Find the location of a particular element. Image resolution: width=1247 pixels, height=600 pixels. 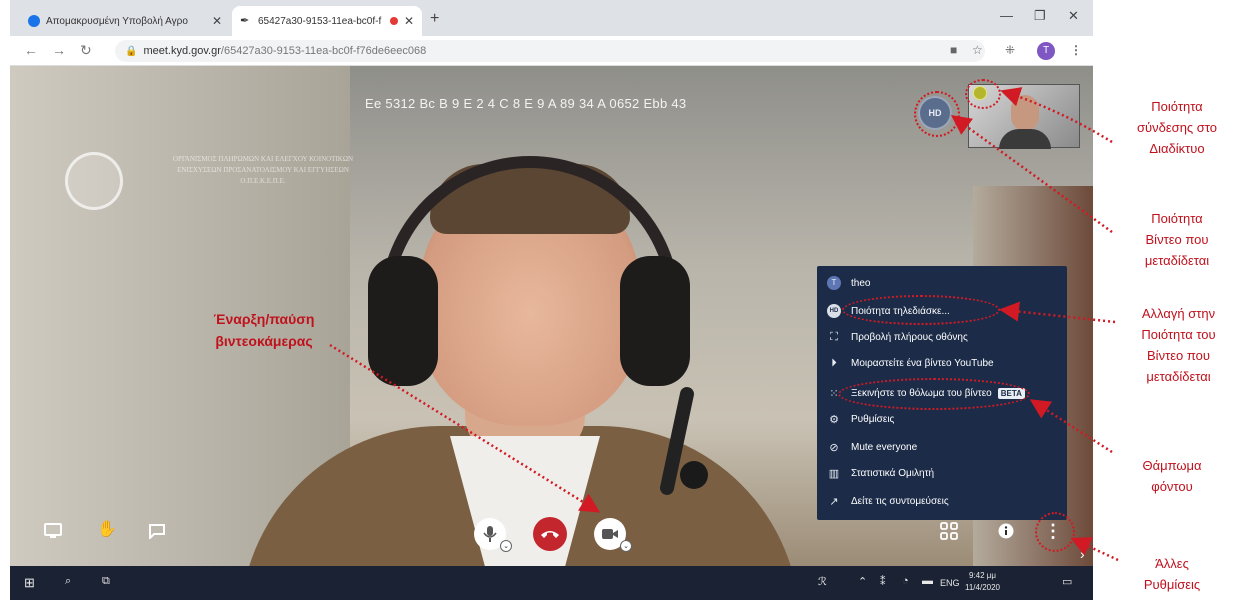

annotation-line: Ποιότητα του is located at coordinates (1178, 334).